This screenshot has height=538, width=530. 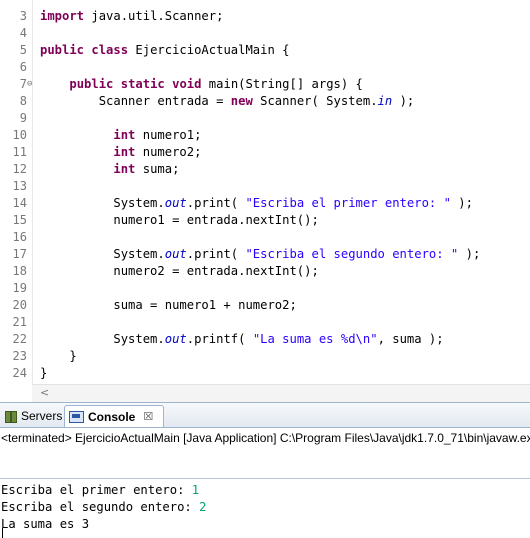 I want to click on code-token: suma;, so click(x=157, y=169).